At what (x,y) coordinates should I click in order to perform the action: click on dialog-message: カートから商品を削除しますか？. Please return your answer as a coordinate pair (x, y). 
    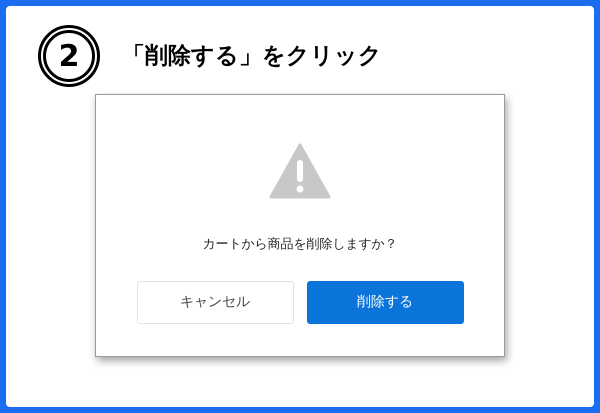
    Looking at the image, I should click on (300, 245).